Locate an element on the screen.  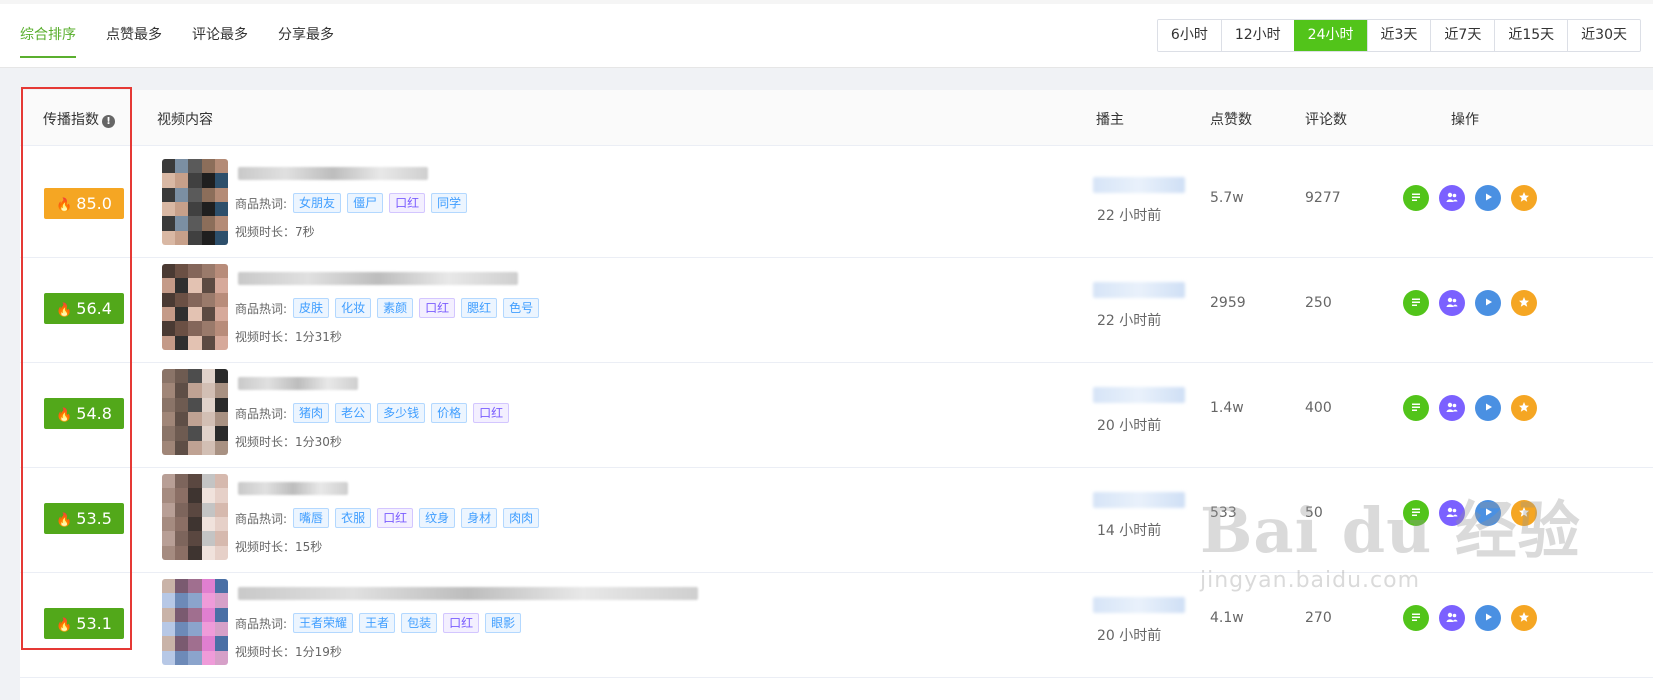
hot-word-tag: 嘴唇 is located at coordinates (311, 518).